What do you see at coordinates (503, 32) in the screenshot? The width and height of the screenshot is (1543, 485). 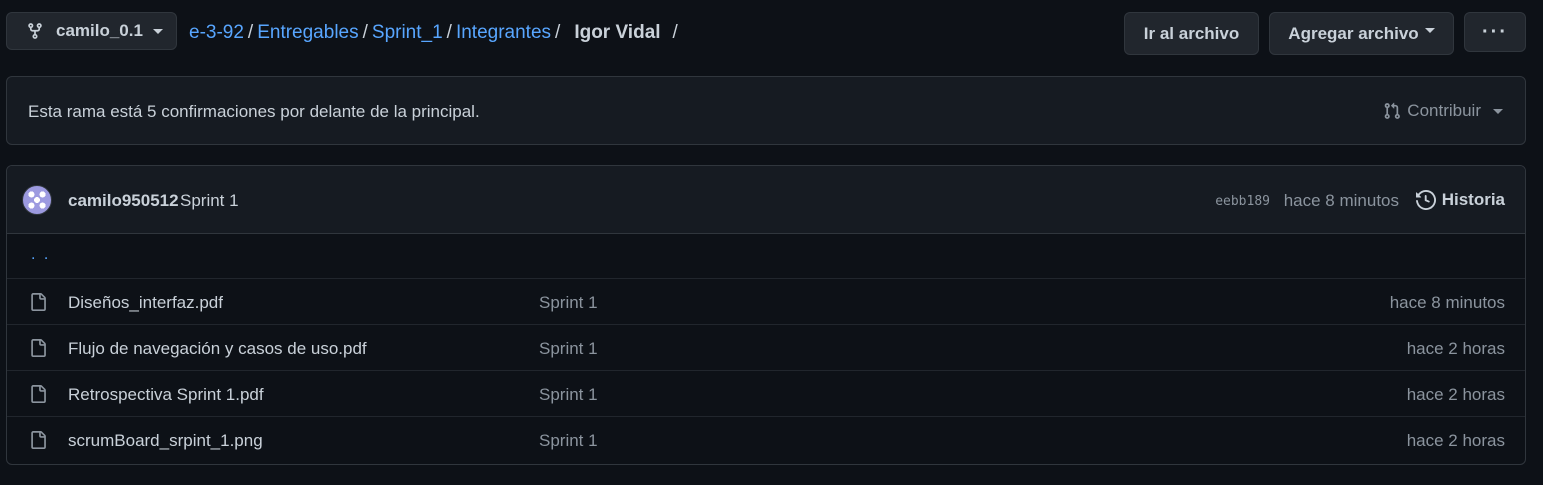 I see `breadcrumb-integrantes: Integrantes` at bounding box center [503, 32].